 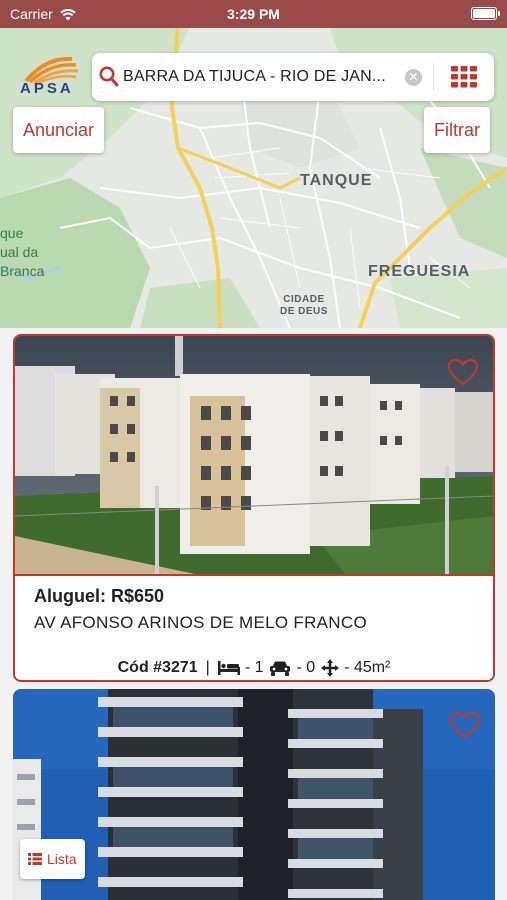 I want to click on listing-code: Cód #3271, so click(x=157, y=667).